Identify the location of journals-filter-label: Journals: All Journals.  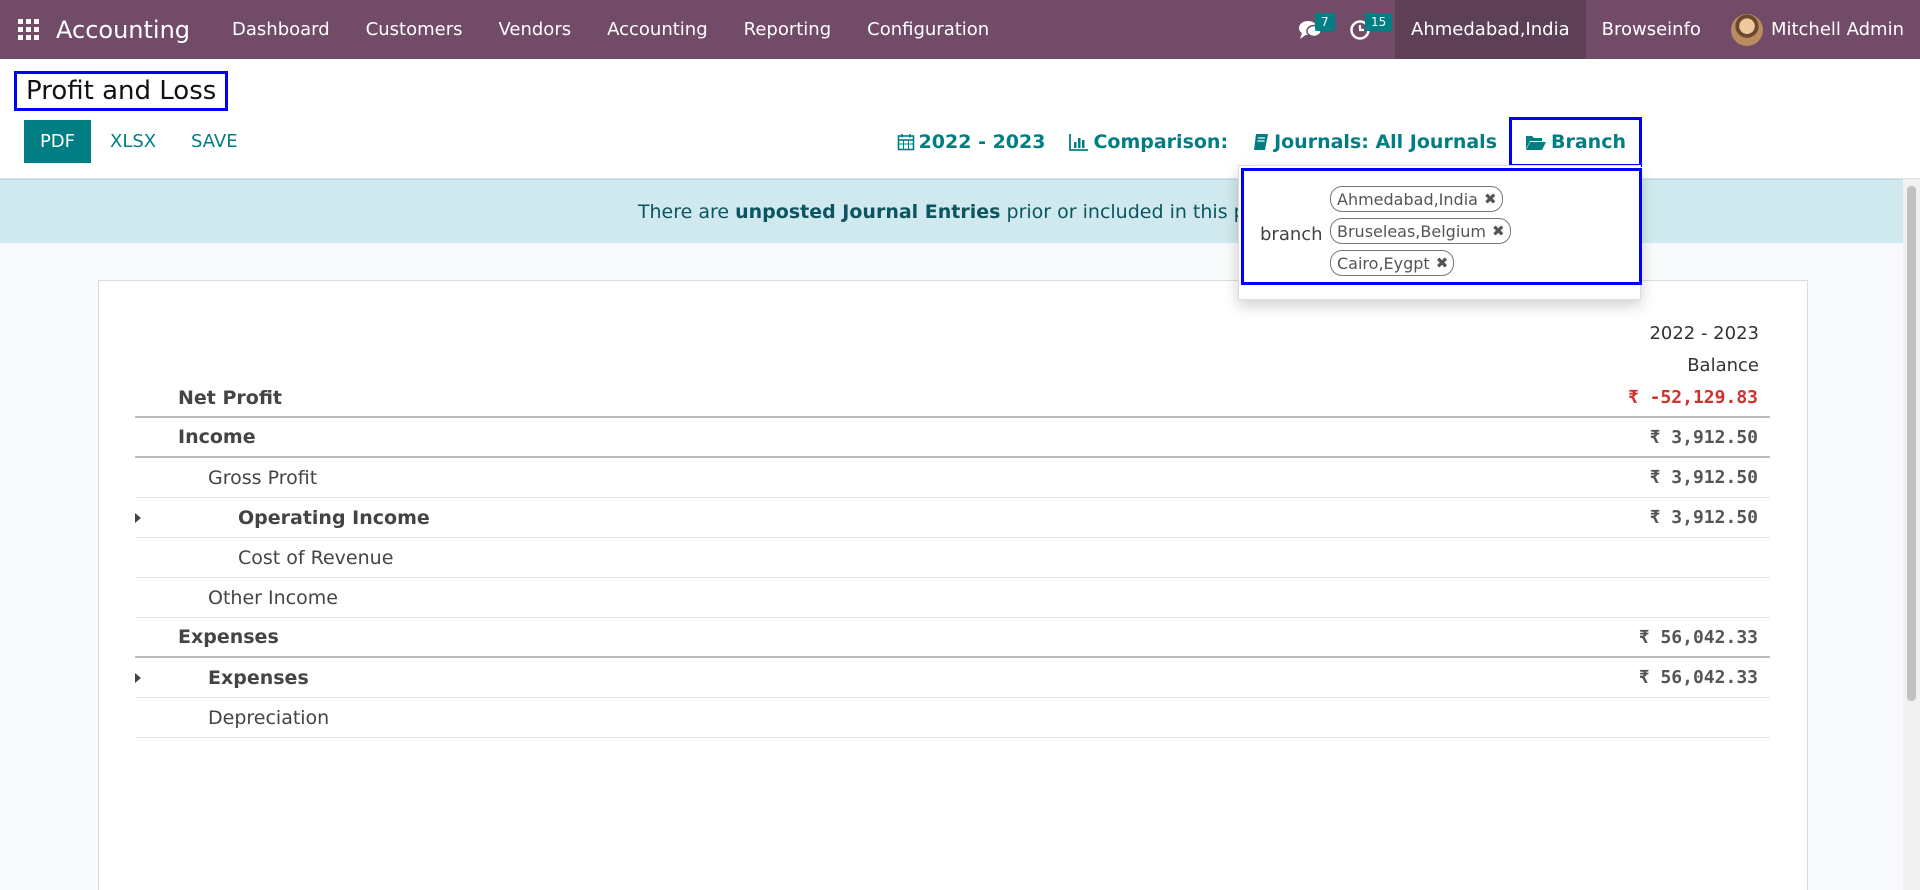
(1385, 142).